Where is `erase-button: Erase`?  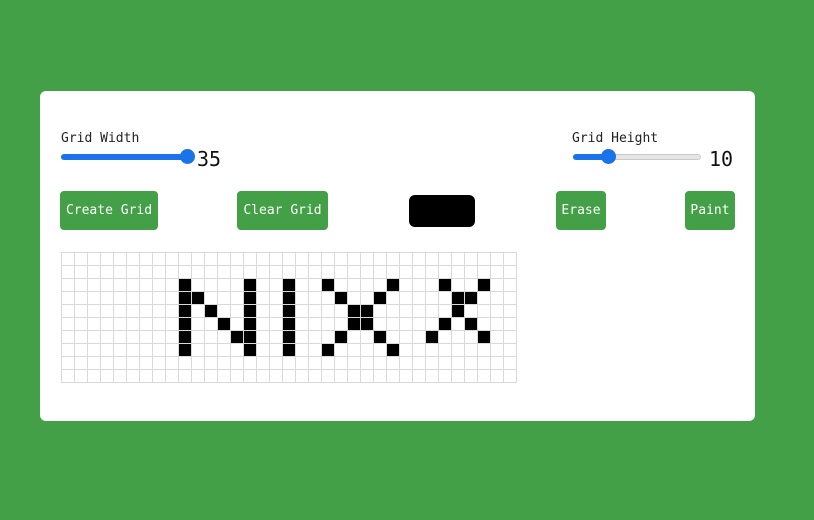
erase-button: Erase is located at coordinates (581, 210).